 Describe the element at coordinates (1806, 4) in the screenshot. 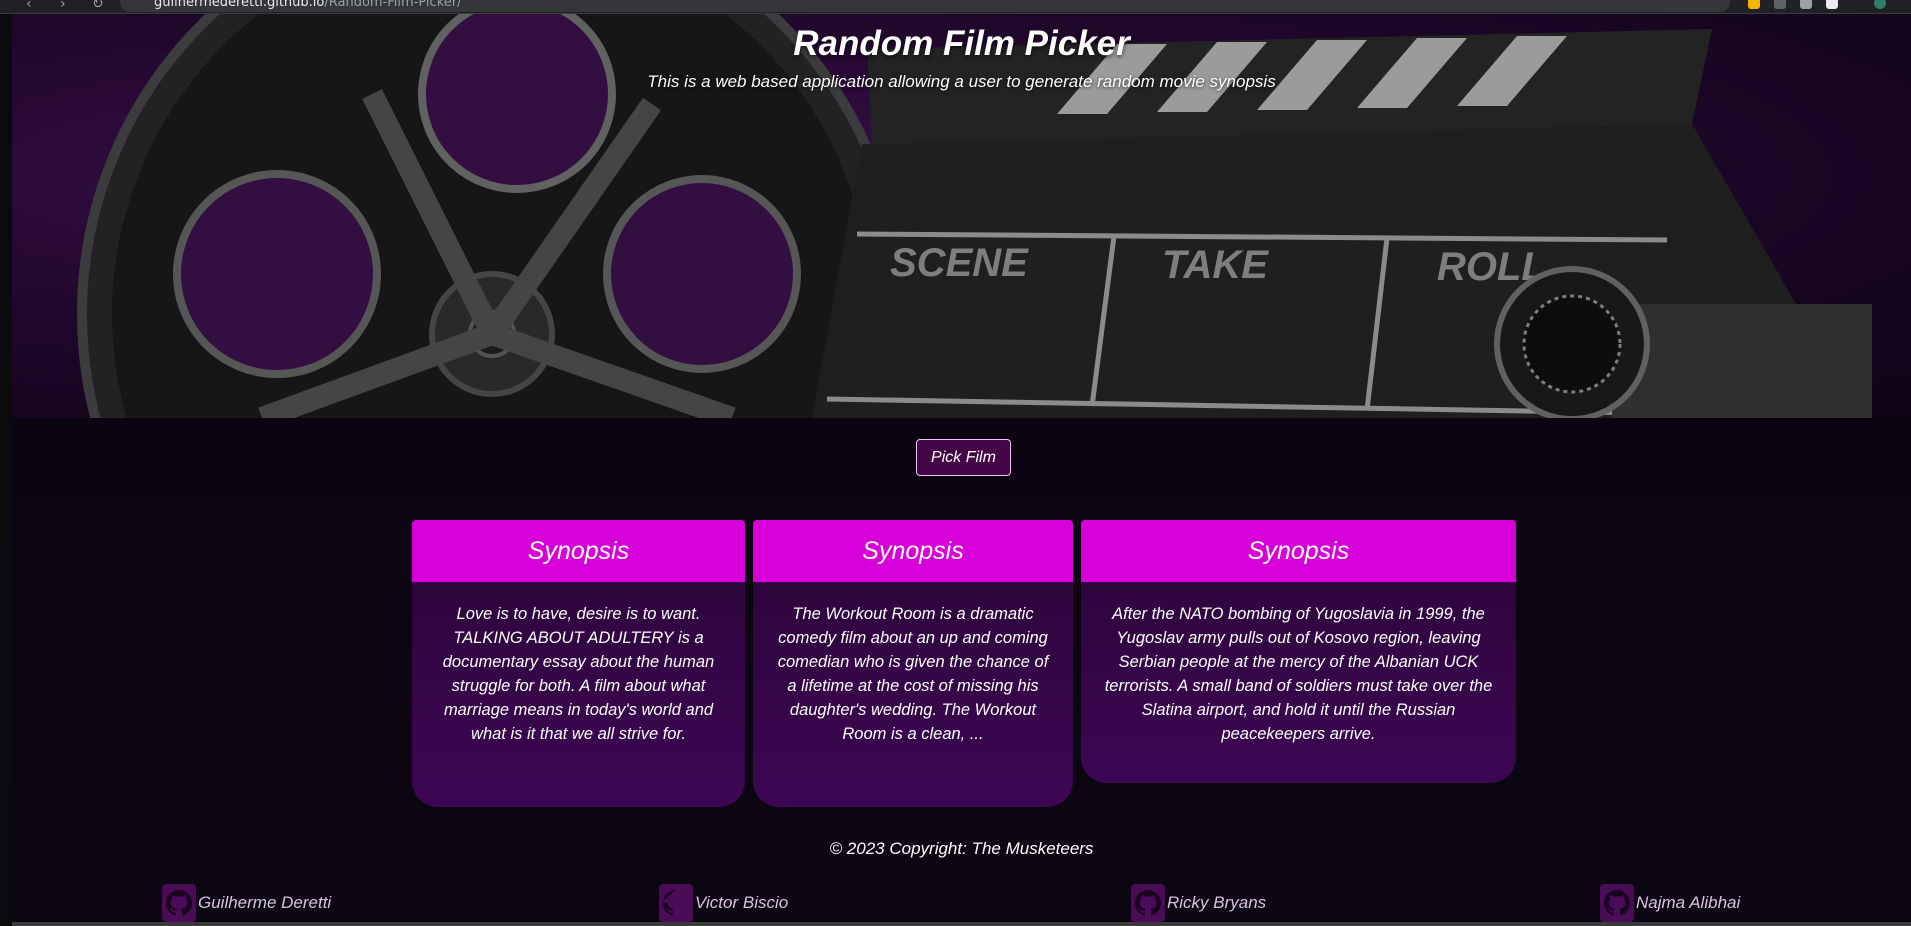

I see `puzzle-icon` at that location.